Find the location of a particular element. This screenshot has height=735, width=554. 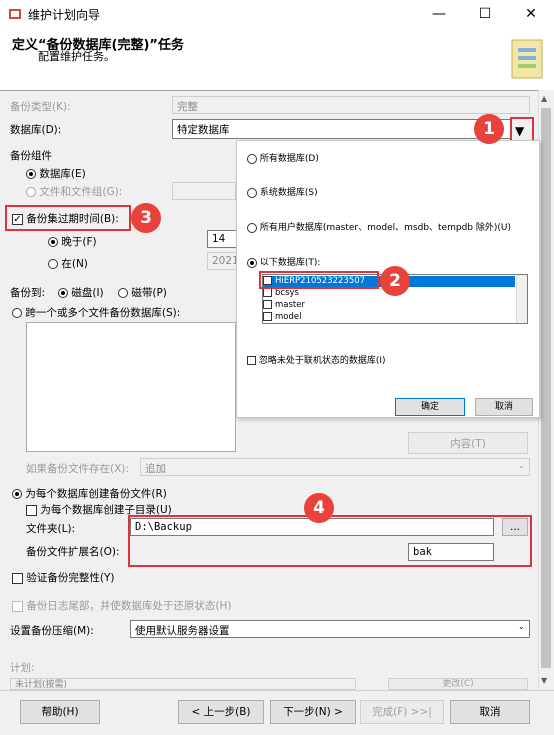

page-subtitle: 配置维护任务。 is located at coordinates (76, 56).